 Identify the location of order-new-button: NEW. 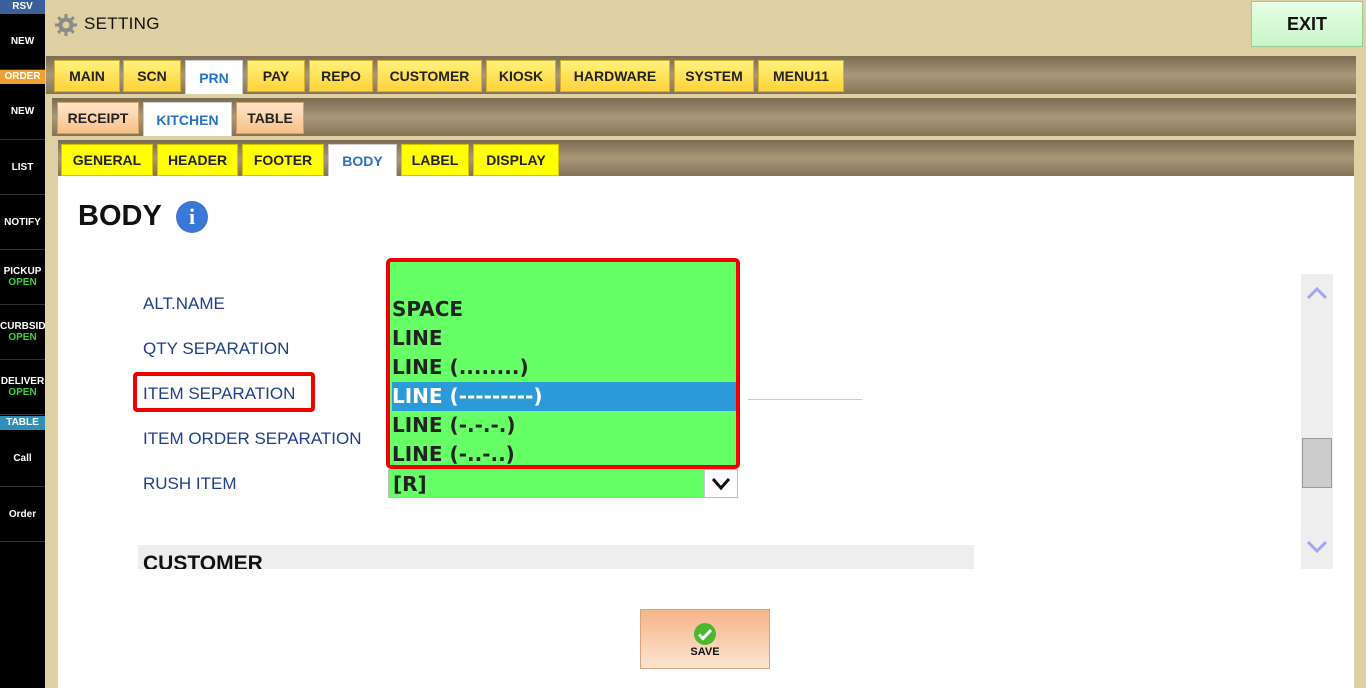
(22, 112).